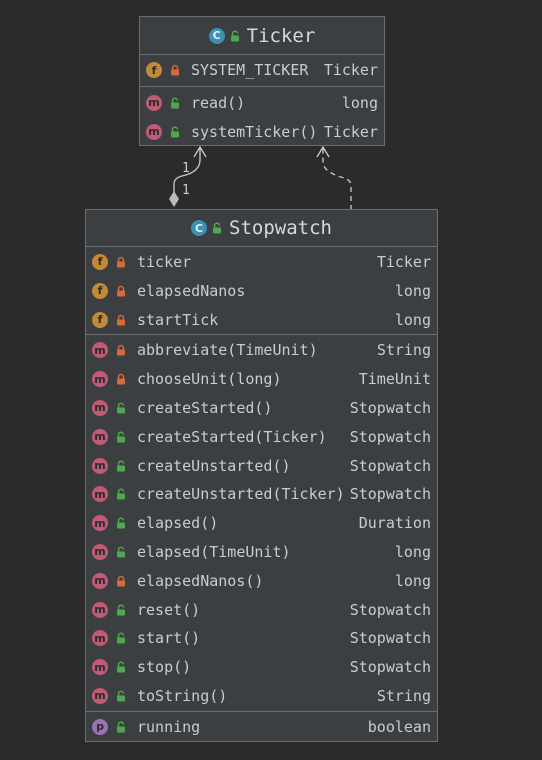 This screenshot has width=542, height=760. I want to click on method-row: m createUnstarted(Ticker) Stopwatch, so click(261, 494).